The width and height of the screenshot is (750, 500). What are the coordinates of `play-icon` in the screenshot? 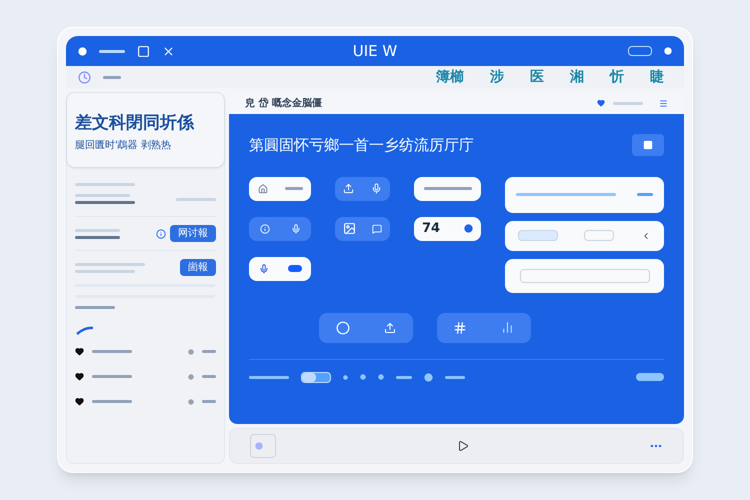 It's located at (462, 446).